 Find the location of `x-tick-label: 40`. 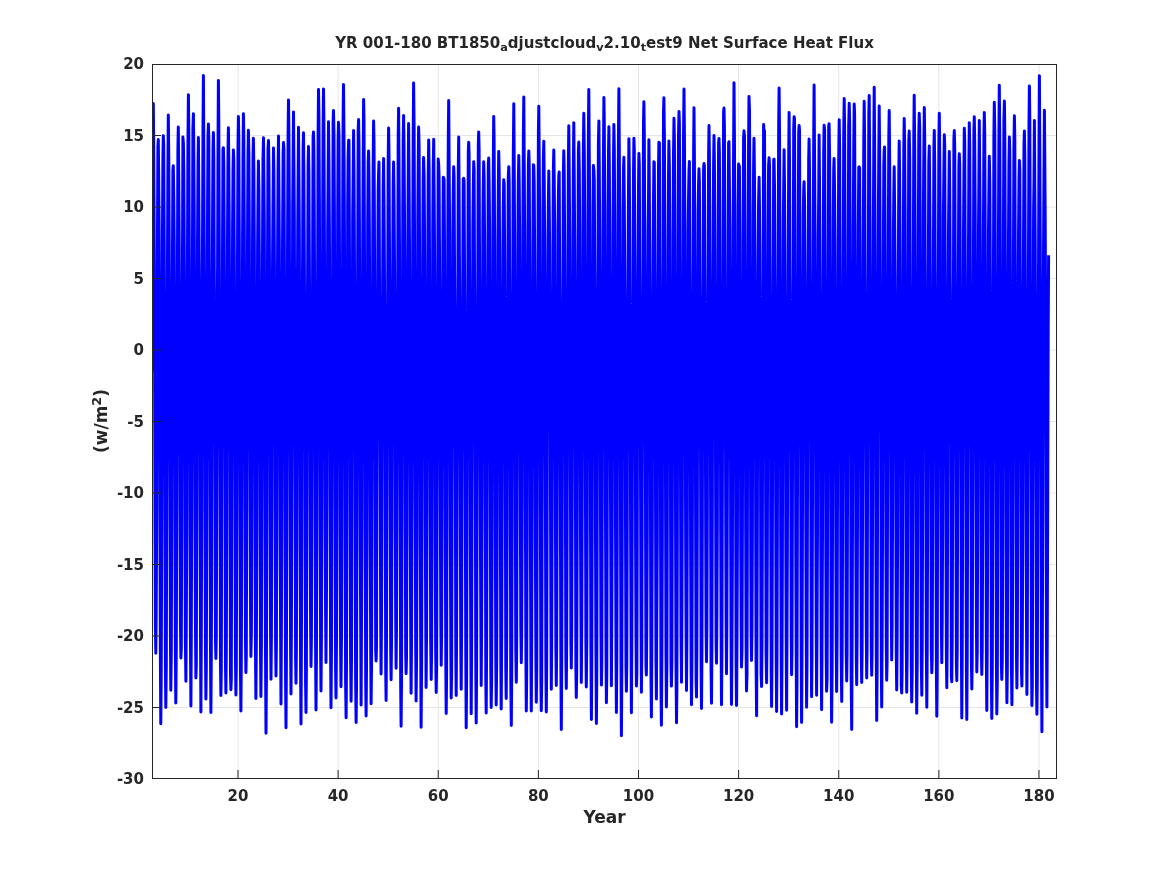

x-tick-label: 40 is located at coordinates (338, 796).